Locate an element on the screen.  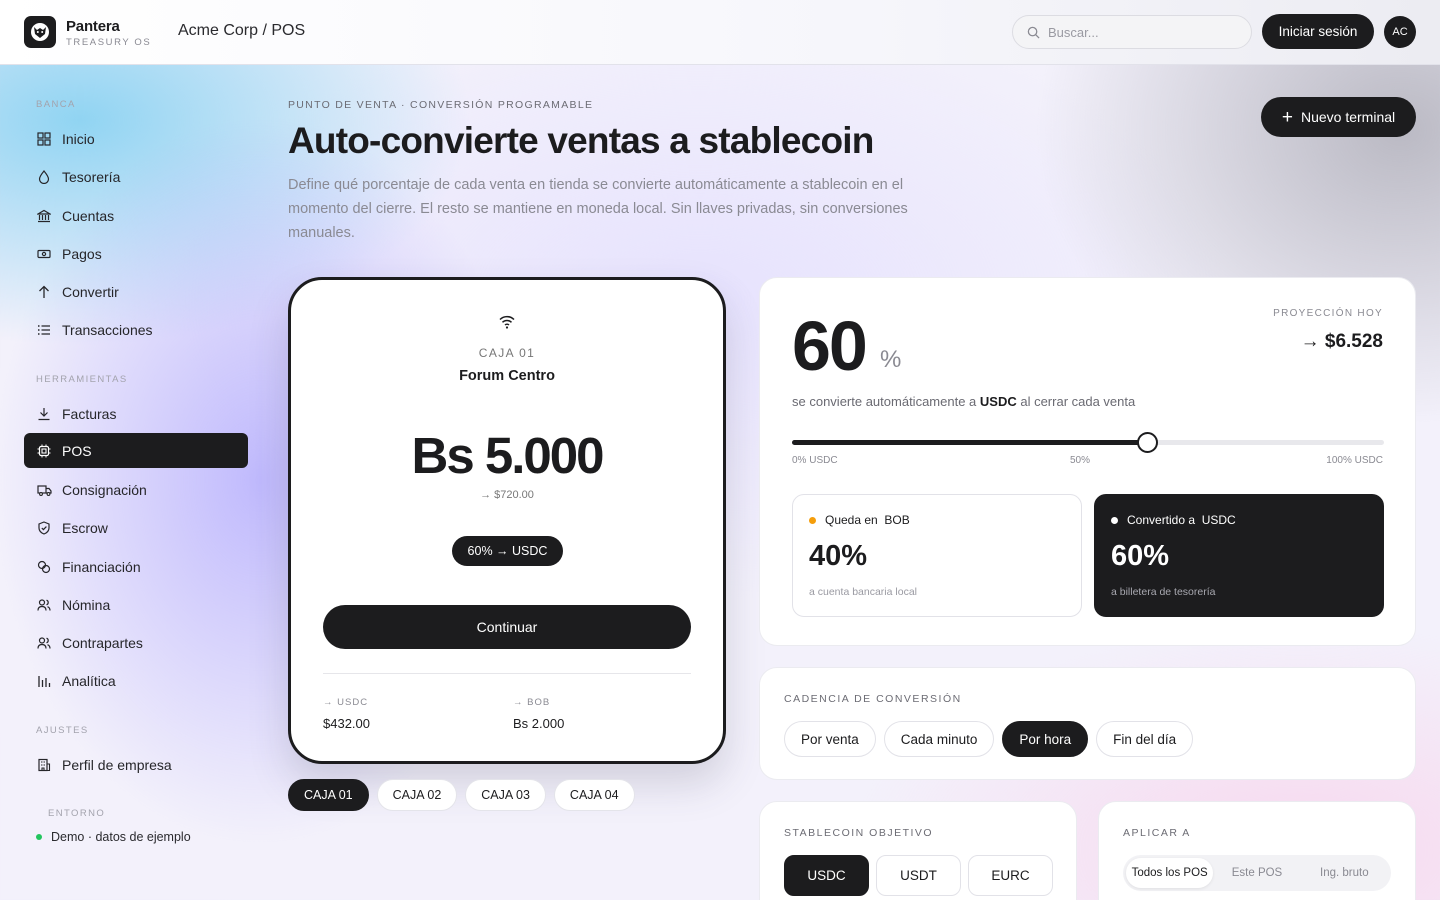
status-dot is located at coordinates (812, 520).